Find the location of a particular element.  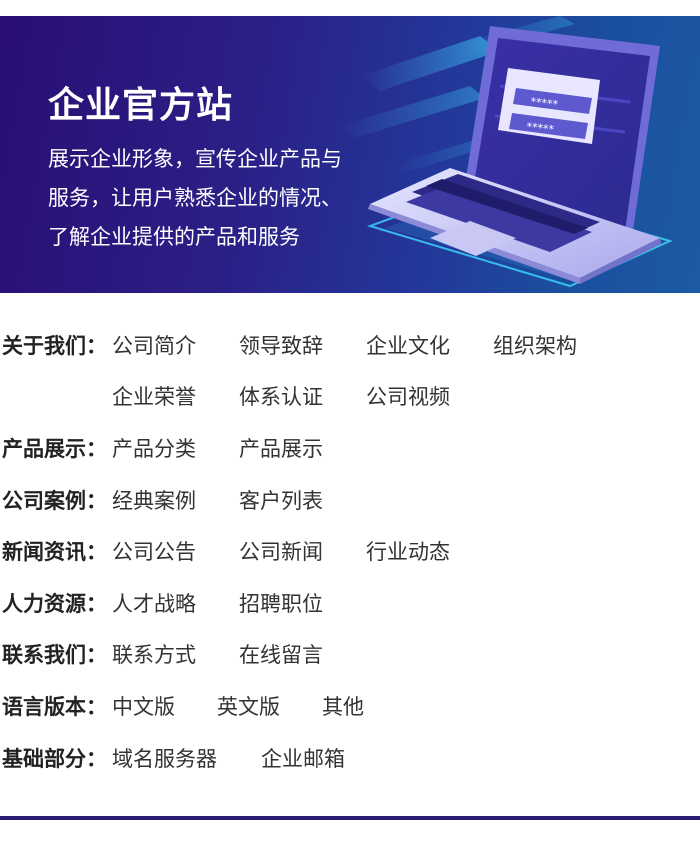

nav-link-company-video: 公司视频 is located at coordinates (408, 396).